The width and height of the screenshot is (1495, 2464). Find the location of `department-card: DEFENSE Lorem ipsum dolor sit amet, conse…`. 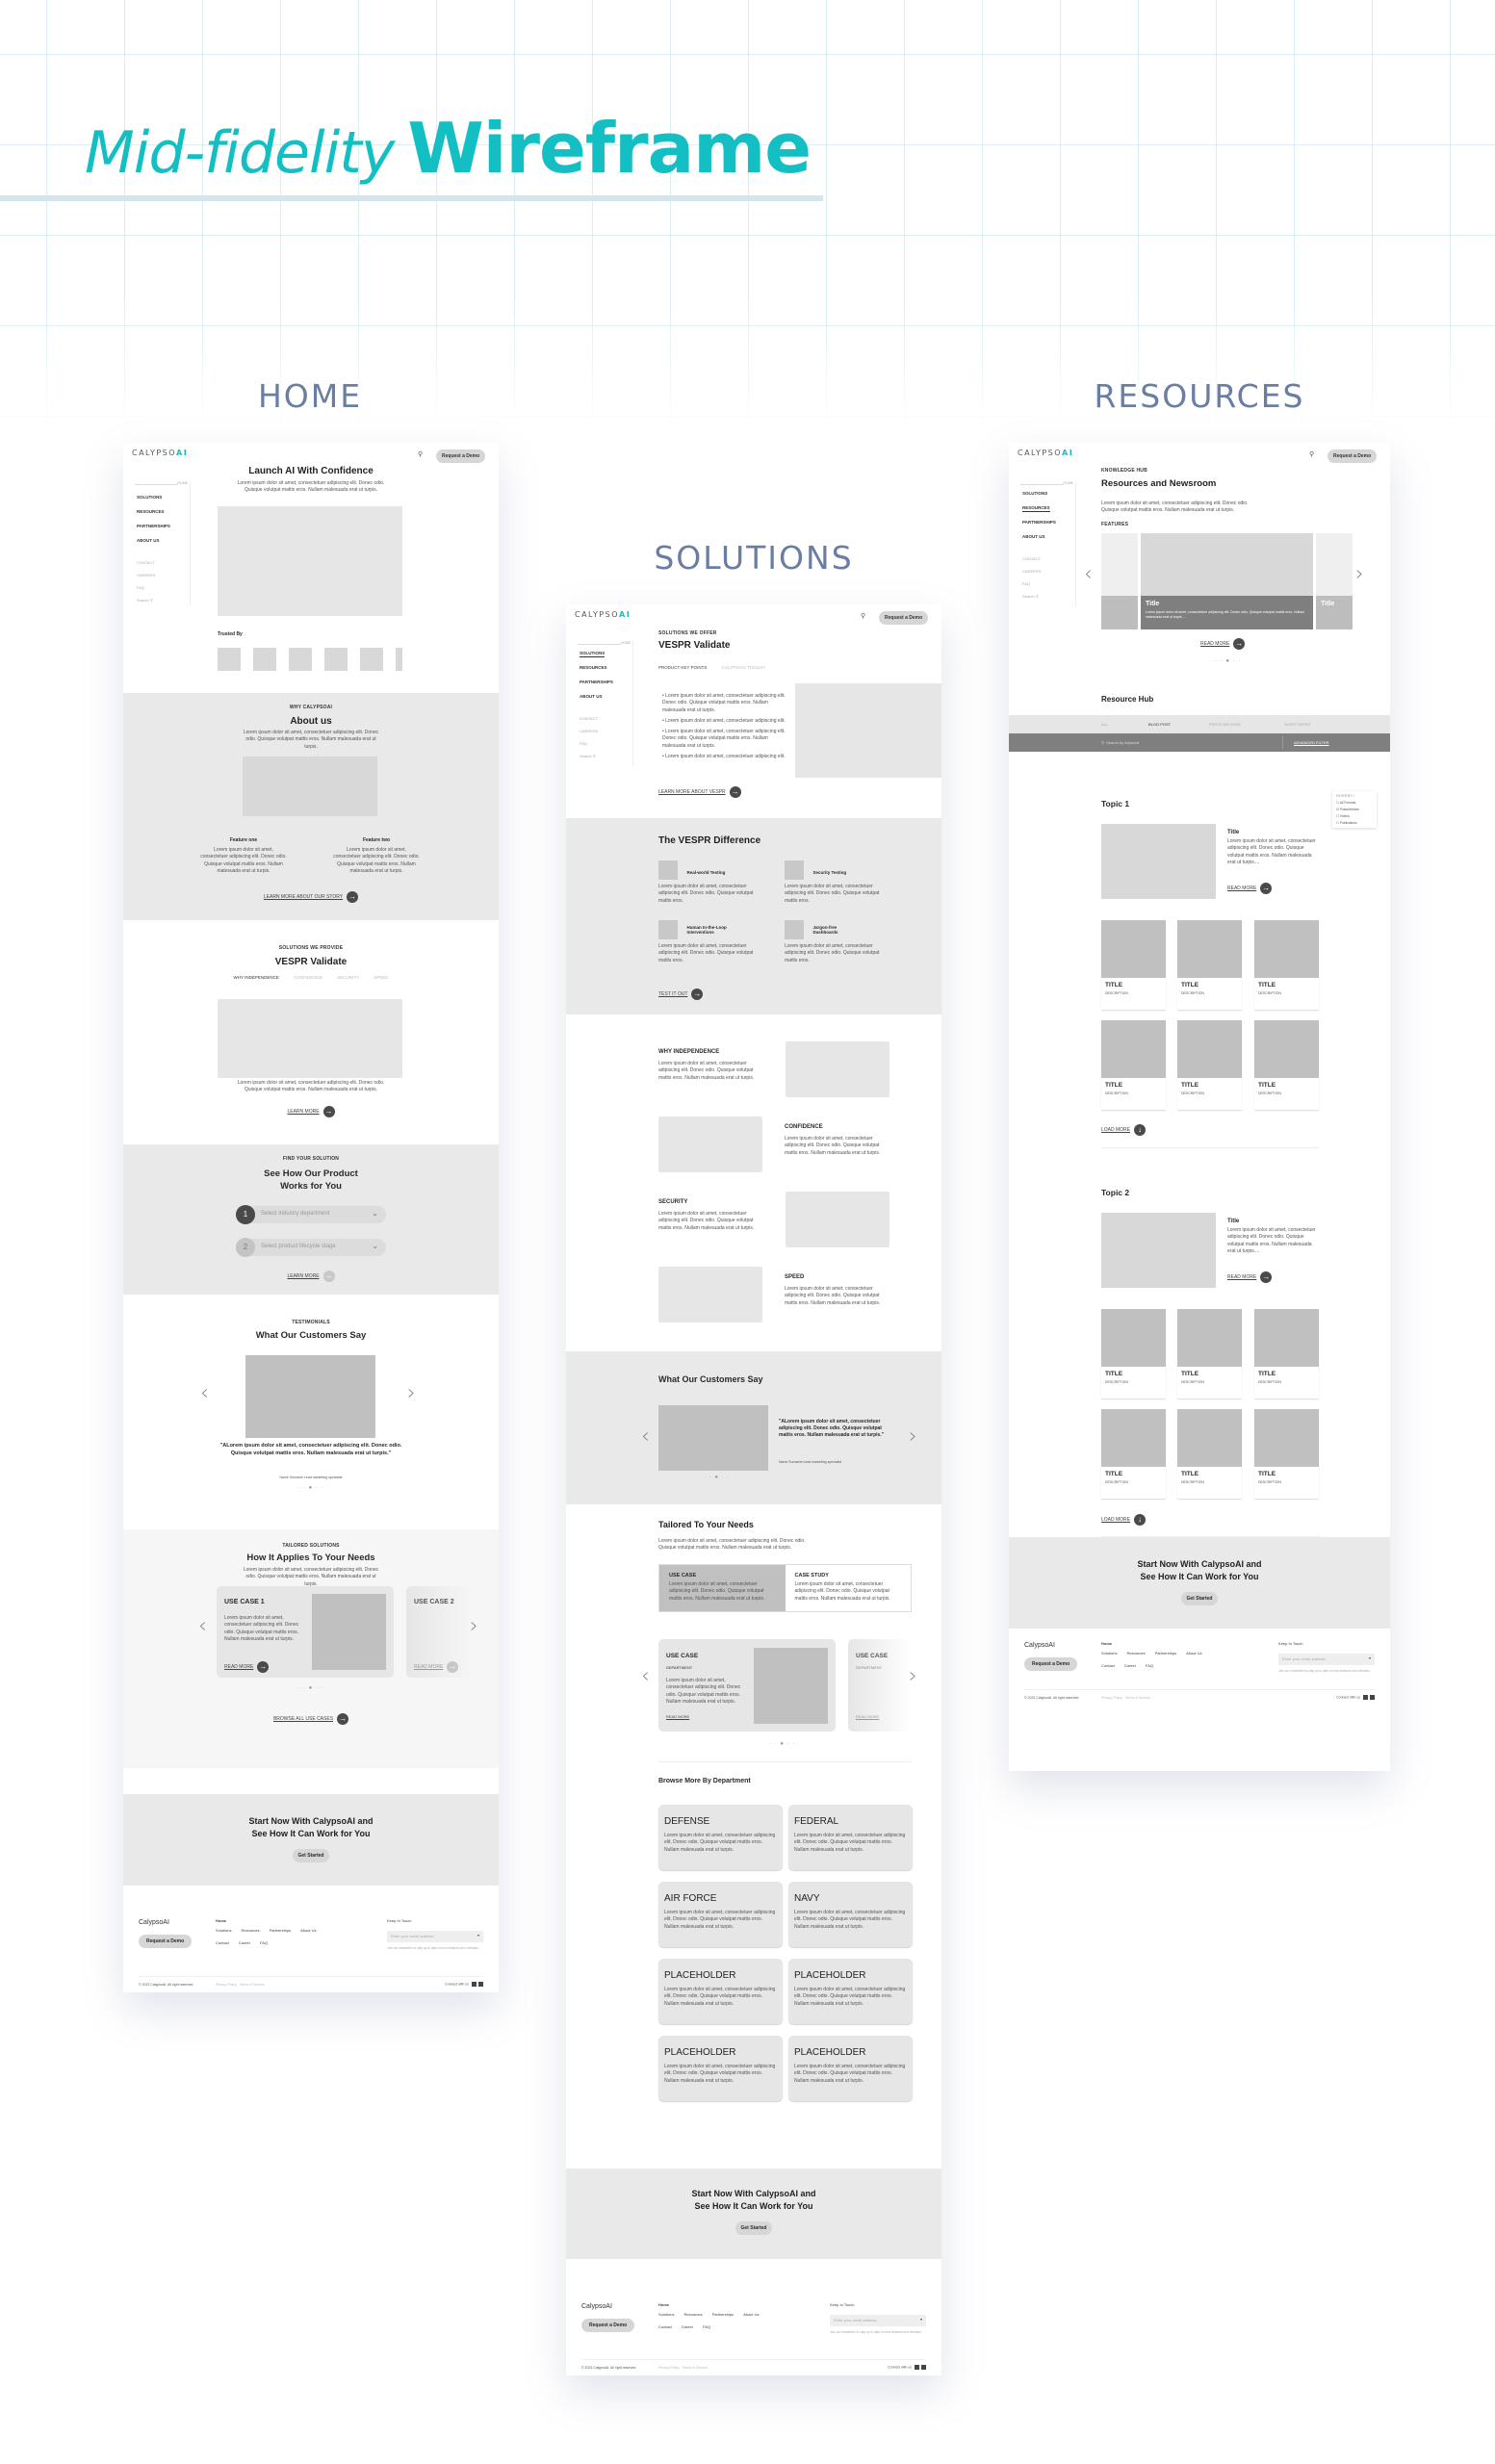

department-card: DEFENSE Lorem ipsum dolor sit amet, conse… is located at coordinates (720, 1837).